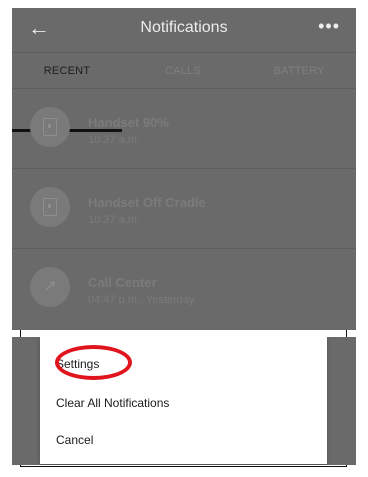 The image size is (368, 477). What do you see at coordinates (128, 122) in the screenshot?
I see `notification-title: Handset 90%` at bounding box center [128, 122].